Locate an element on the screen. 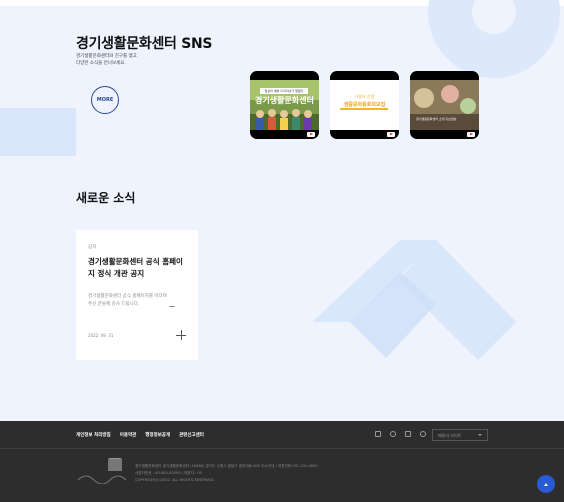 The image size is (564, 502). sns-video-thumb-3: 경기생활문화센터 소개 홍보영상 is located at coordinates (444, 105).